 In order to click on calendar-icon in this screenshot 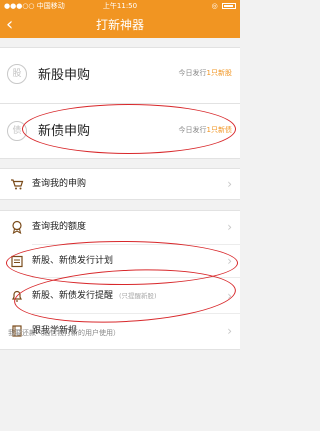, I will do `click(17, 261)`.